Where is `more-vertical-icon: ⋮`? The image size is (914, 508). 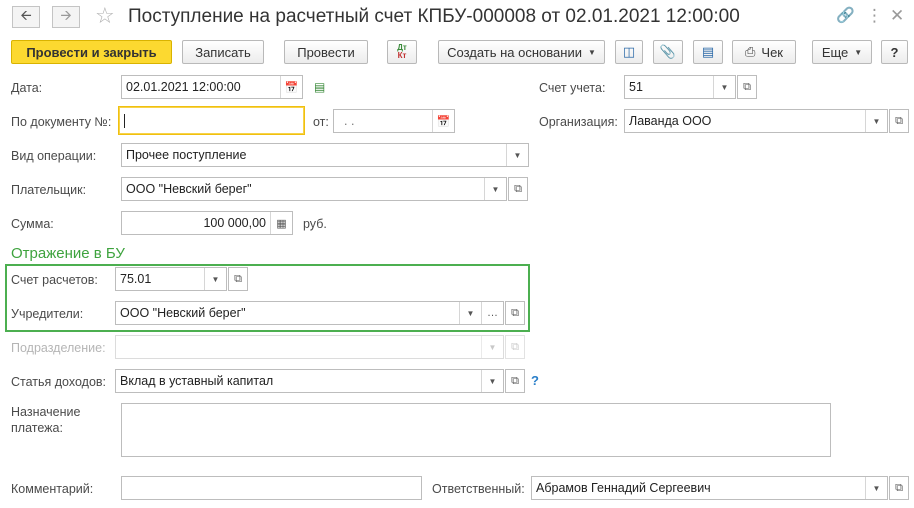
more-vertical-icon: ⋮ is located at coordinates (874, 16).